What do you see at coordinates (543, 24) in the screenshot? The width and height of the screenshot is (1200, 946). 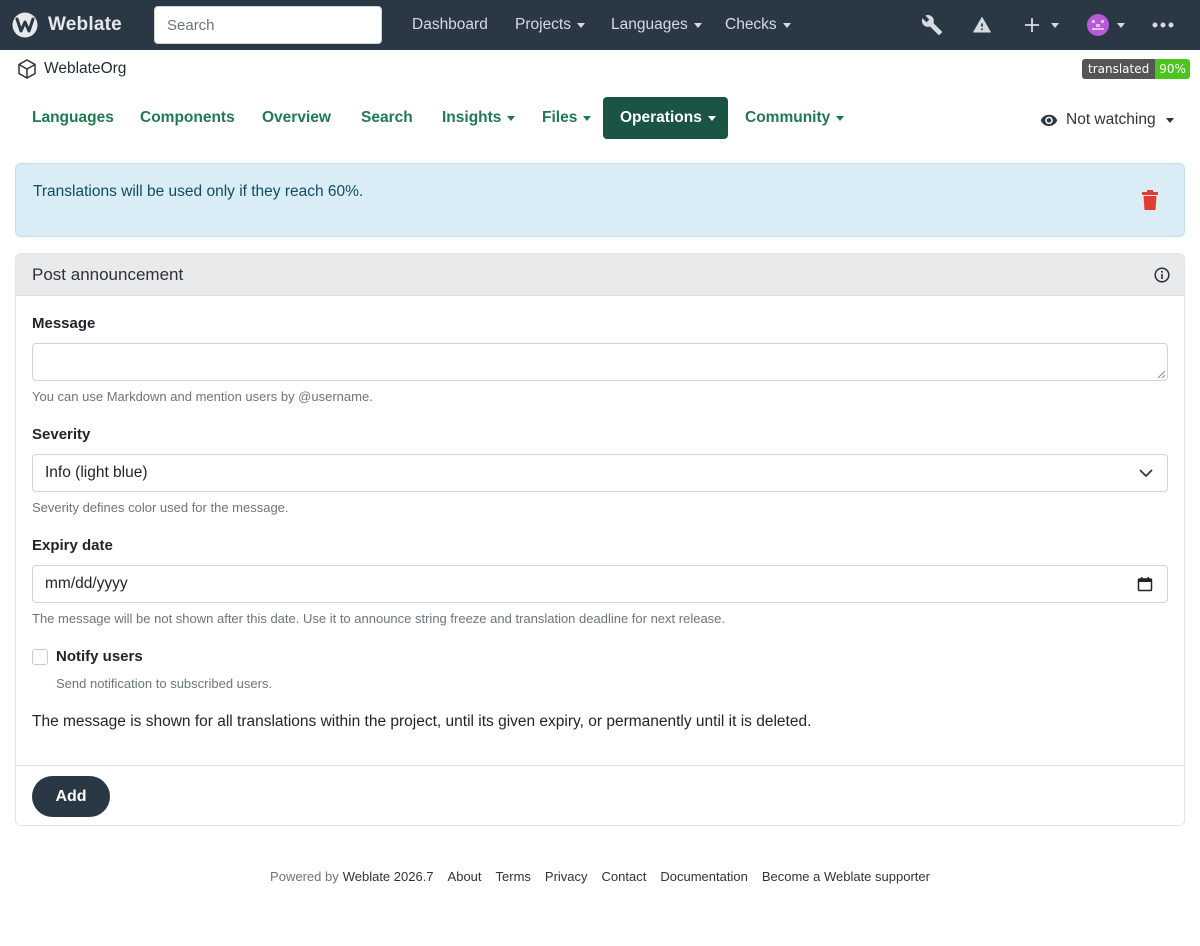 I see `nav-projects-label: Projects` at bounding box center [543, 24].